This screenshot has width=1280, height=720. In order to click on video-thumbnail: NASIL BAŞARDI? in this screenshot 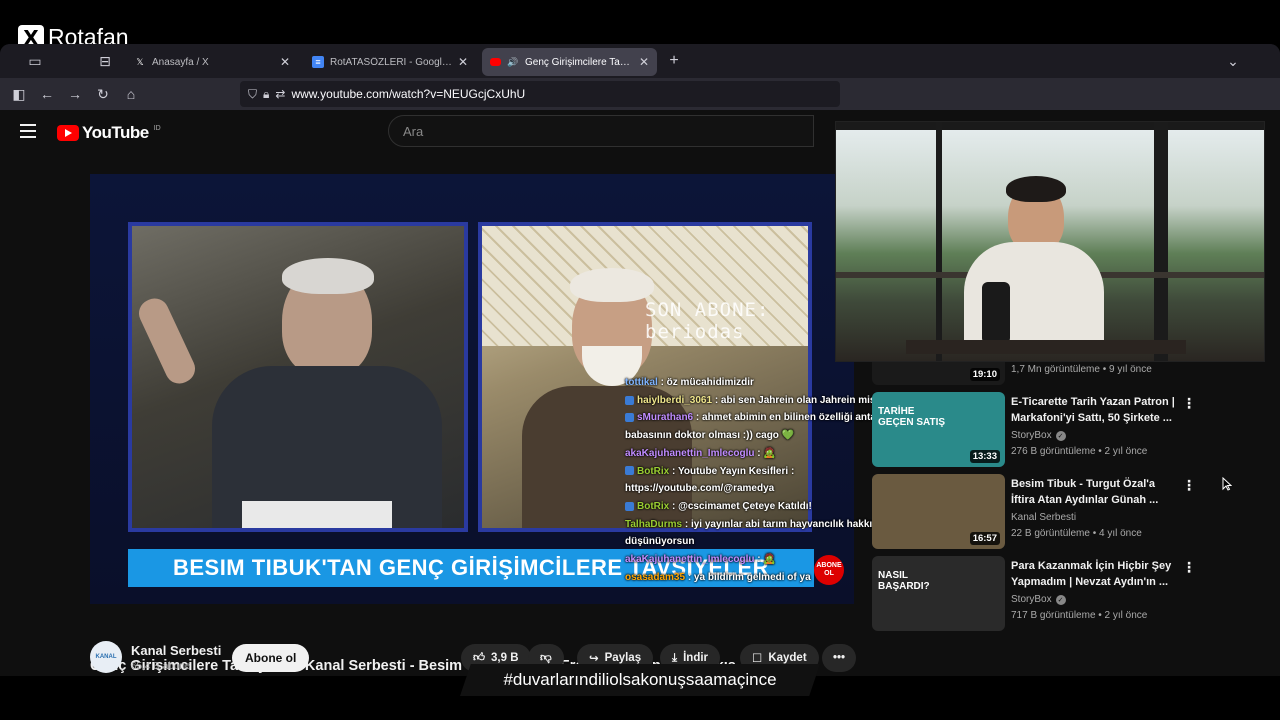, I will do `click(938, 593)`.